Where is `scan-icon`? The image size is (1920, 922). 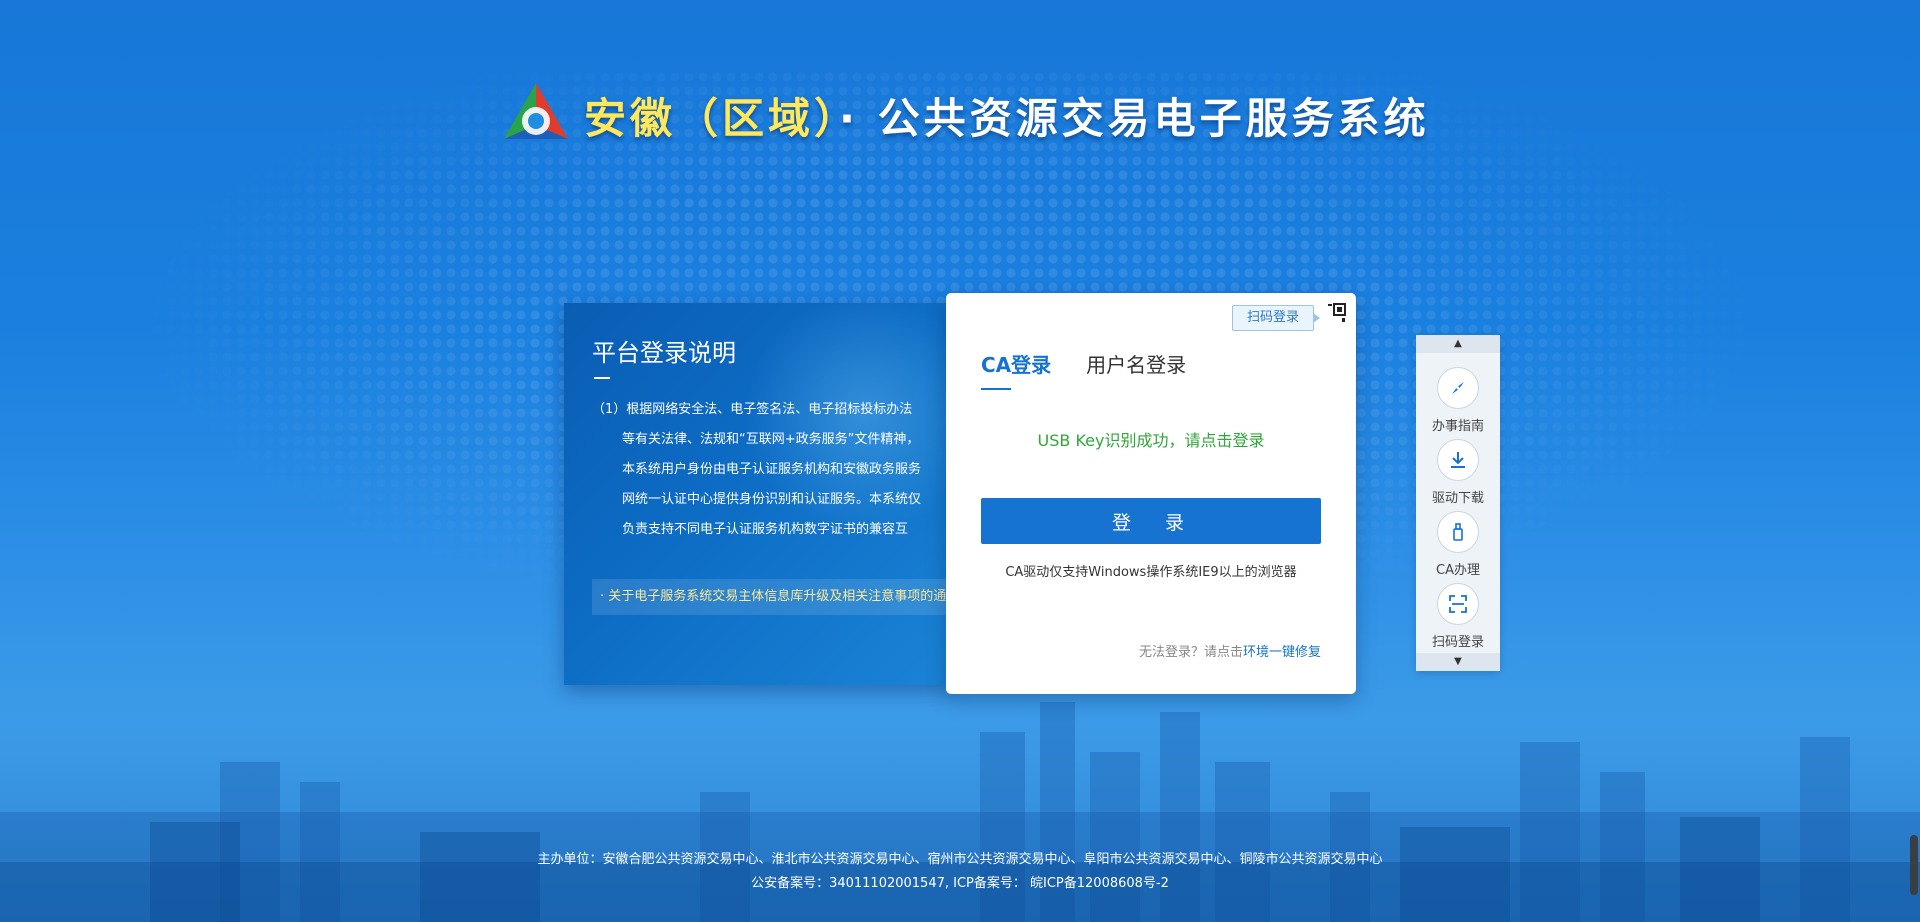
scan-icon is located at coordinates (1458, 604).